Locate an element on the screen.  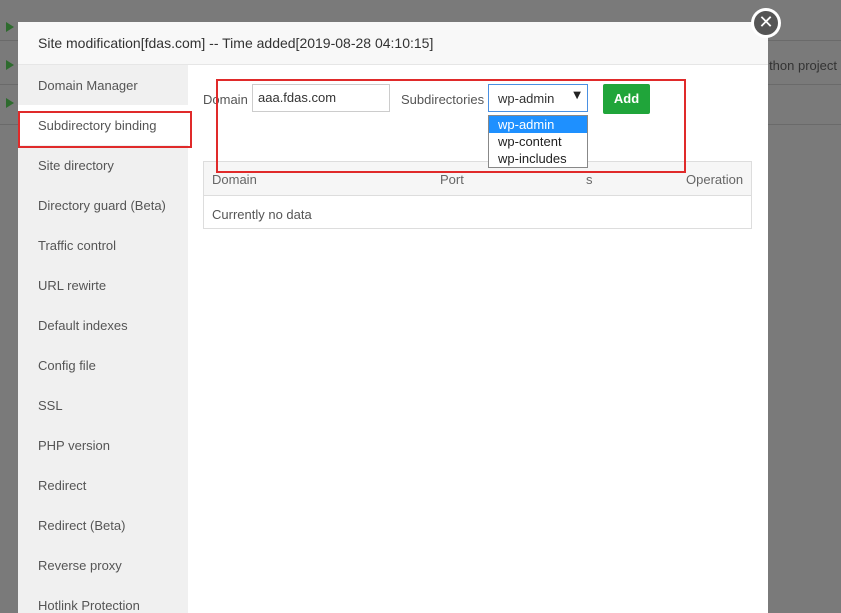
sidebar-item-label: Config file is located at coordinates (67, 365).